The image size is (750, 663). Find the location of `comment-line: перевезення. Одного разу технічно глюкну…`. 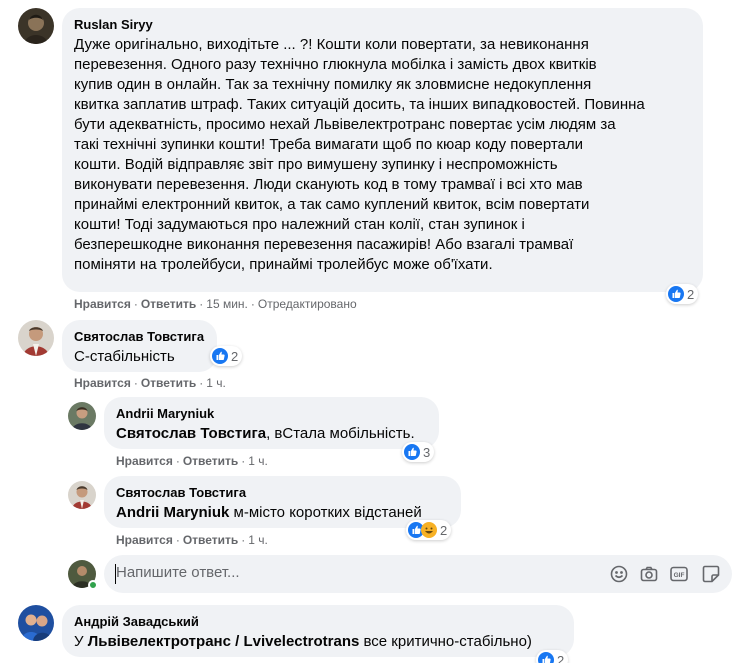

comment-line: перевезення. Одного разу технічно глюкну… is located at coordinates (335, 64).